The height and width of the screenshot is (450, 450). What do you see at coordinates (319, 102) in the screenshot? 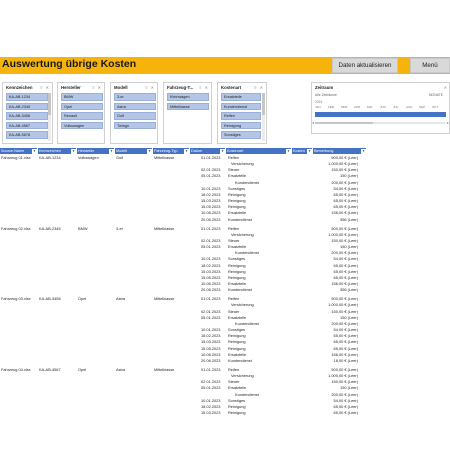
I see `timeline-year: 2023` at bounding box center [319, 102].